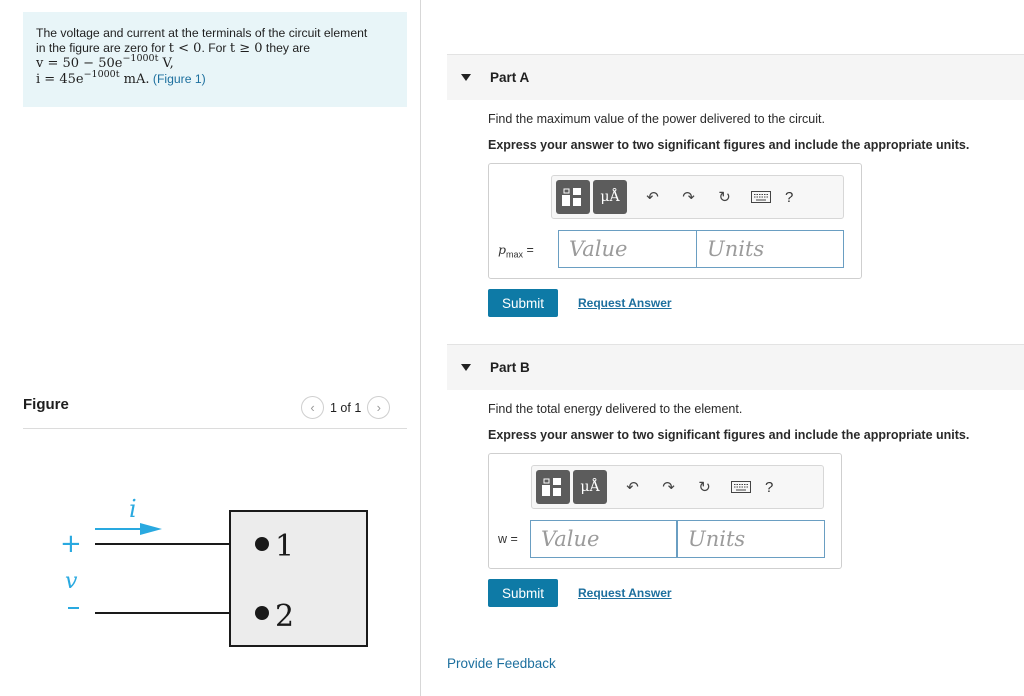  What do you see at coordinates (284, 616) in the screenshot?
I see `terminal-2-label: 2` at bounding box center [284, 616].